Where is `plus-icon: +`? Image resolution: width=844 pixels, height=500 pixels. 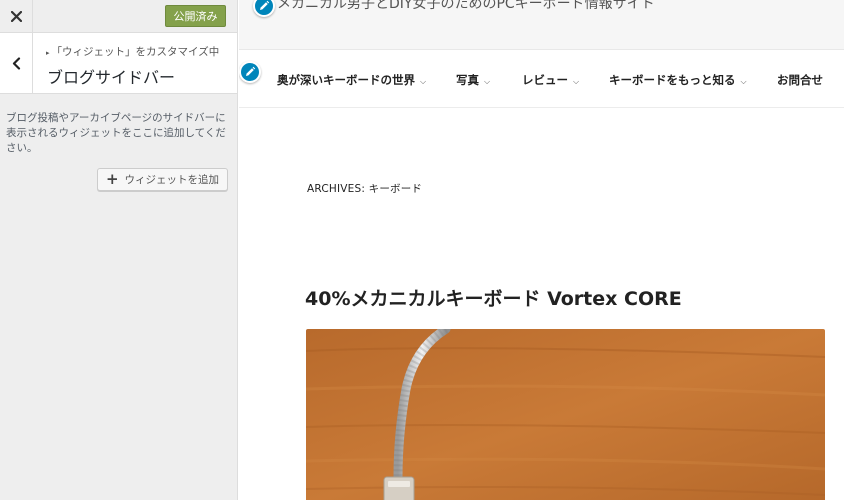
plus-icon: + is located at coordinates (112, 179).